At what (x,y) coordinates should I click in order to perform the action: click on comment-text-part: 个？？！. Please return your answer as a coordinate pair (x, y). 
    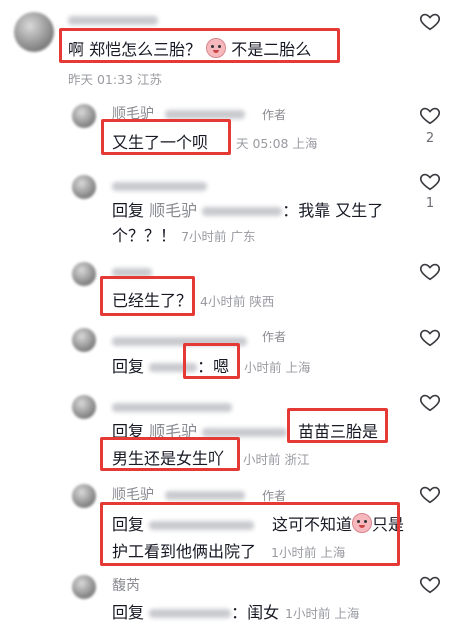
    Looking at the image, I should click on (144, 235).